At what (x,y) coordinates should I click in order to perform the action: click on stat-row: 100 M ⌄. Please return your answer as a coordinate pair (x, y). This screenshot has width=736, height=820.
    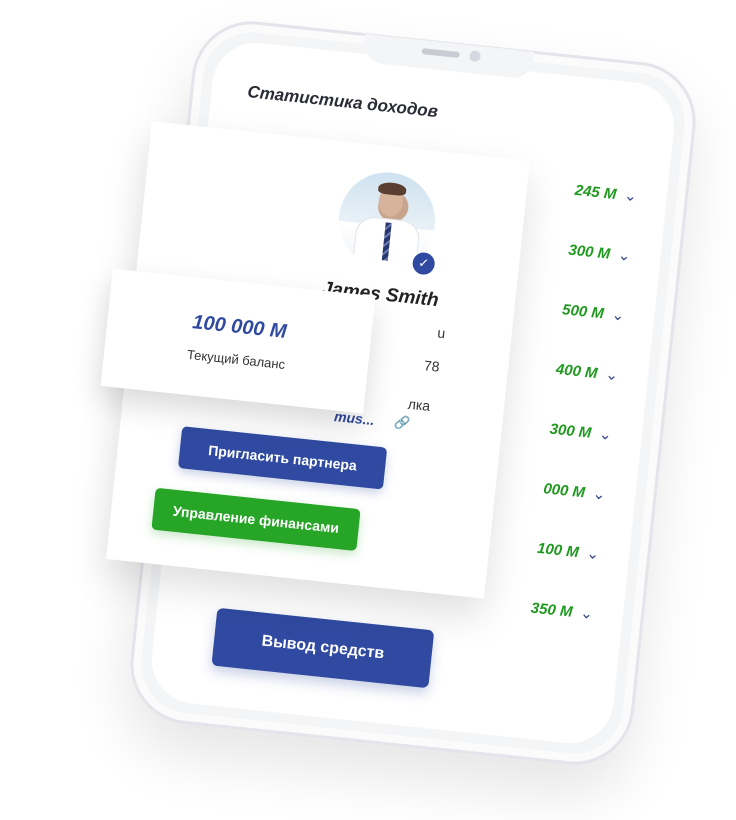
    Looking at the image, I should click on (568, 551).